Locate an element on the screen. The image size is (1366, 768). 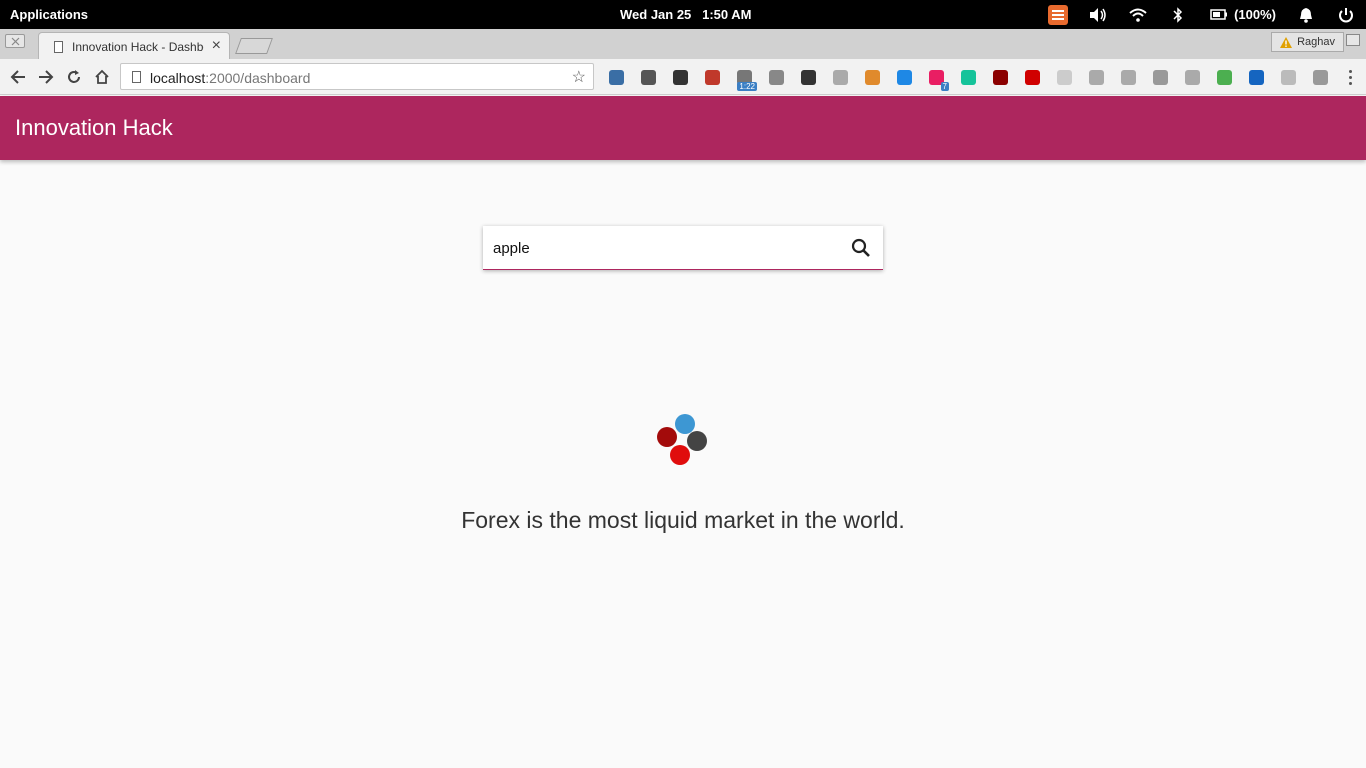
ext-feather-button is located at coordinates (1288, 77).